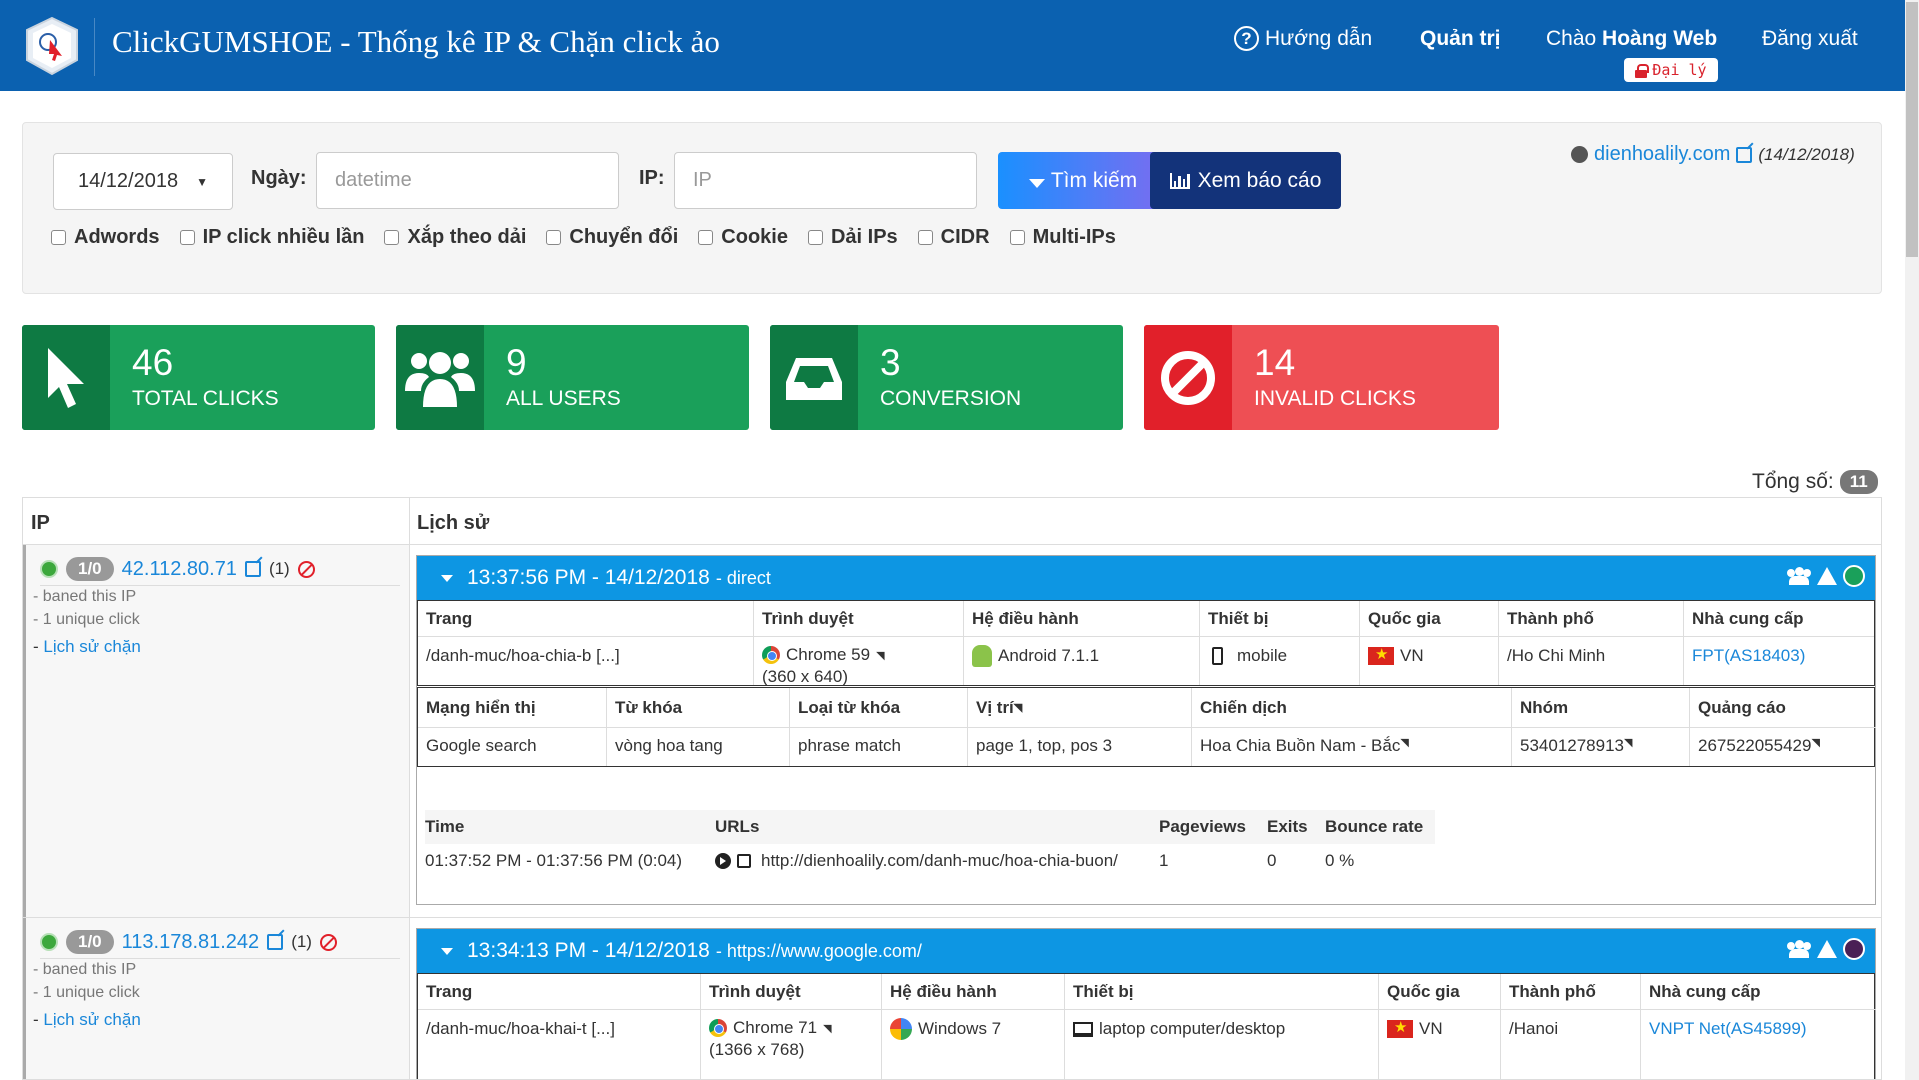 This screenshot has height=1080, width=1919. What do you see at coordinates (105, 237) in the screenshot?
I see `checkbox-adwords: Adwords` at bounding box center [105, 237].